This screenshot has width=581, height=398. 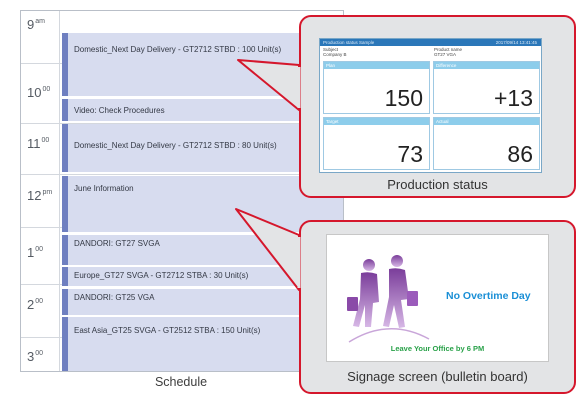 What do you see at coordinates (267, 249) in the screenshot?
I see `callout-pointer-signage` at bounding box center [267, 249].